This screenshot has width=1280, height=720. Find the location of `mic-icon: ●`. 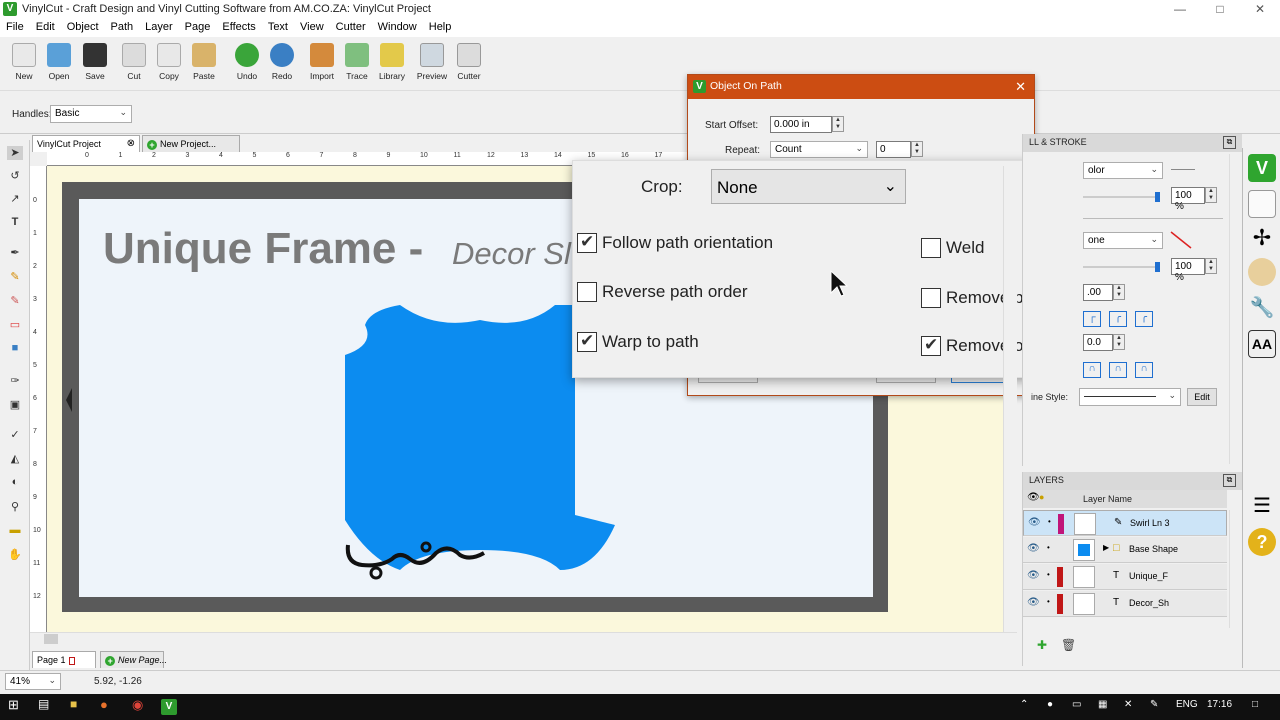

mic-icon: ● is located at coordinates (1050, 704).